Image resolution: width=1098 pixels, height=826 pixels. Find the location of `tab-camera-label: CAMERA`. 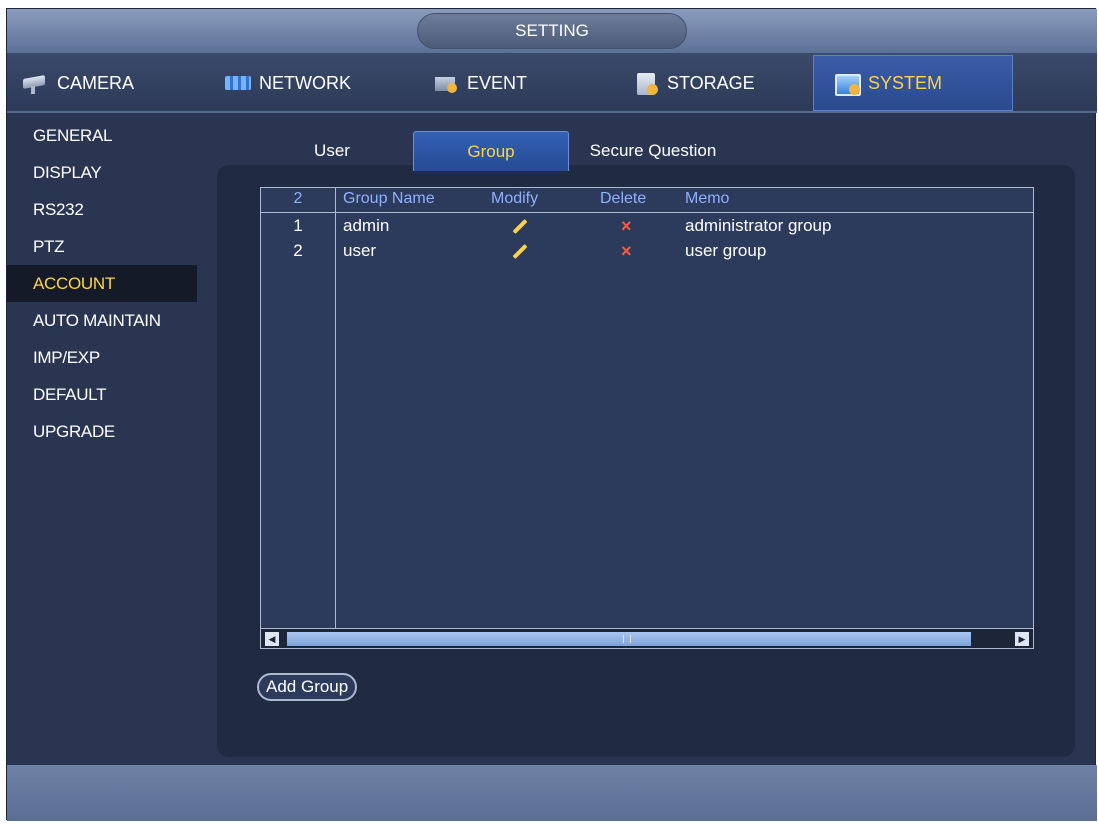

tab-camera-label: CAMERA is located at coordinates (96, 82).